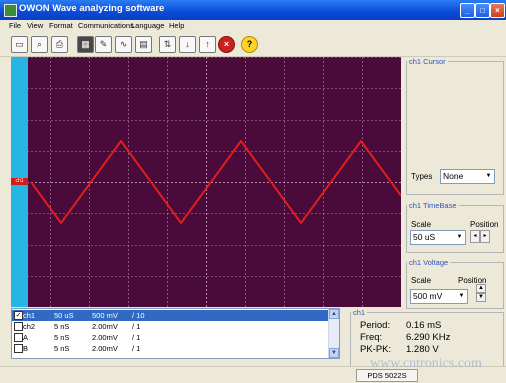 The image size is (506, 383). Describe the element at coordinates (429, 262) in the screenshot. I see `voltage-panel-title: ch1 Voltage` at that location.